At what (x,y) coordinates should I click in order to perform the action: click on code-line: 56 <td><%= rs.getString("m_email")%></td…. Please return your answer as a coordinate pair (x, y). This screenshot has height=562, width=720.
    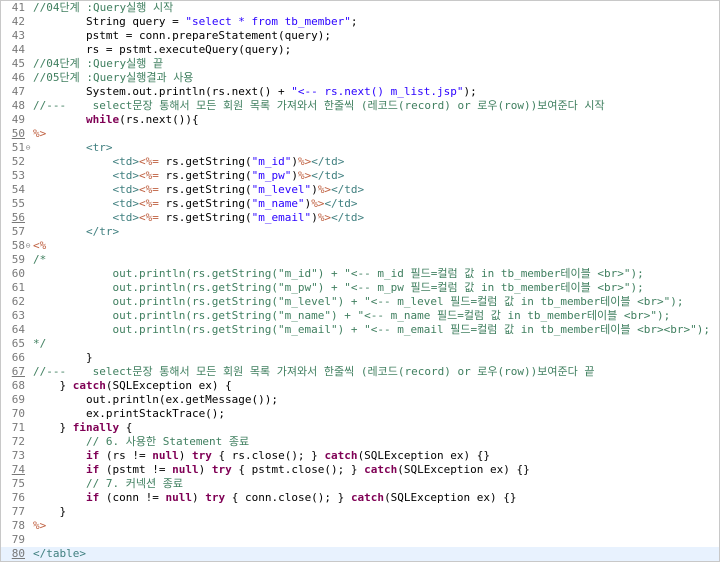
    Looking at the image, I should click on (360, 218).